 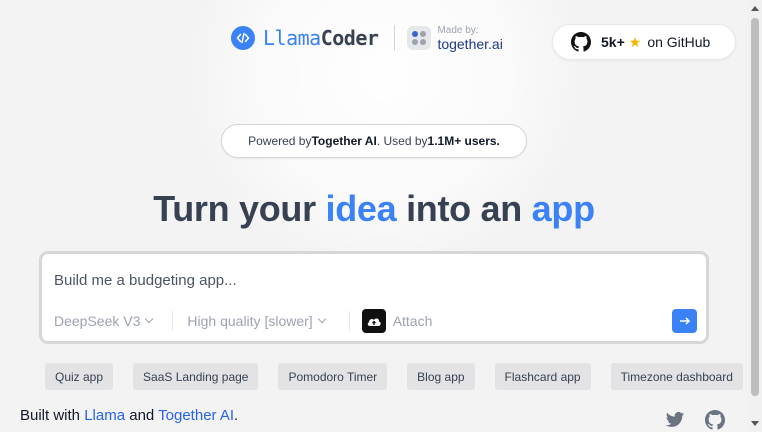 What do you see at coordinates (395, 38) in the screenshot?
I see `brand-divider` at bounding box center [395, 38].